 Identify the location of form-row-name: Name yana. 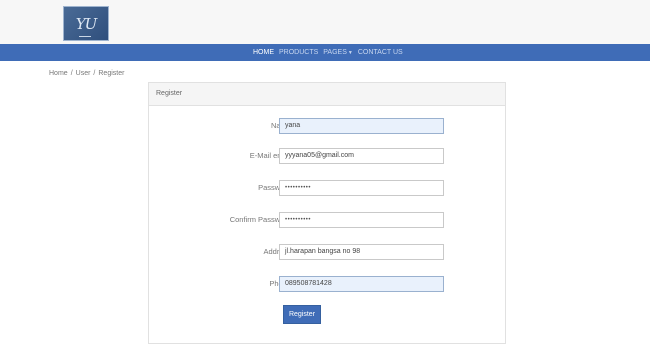
(327, 126).